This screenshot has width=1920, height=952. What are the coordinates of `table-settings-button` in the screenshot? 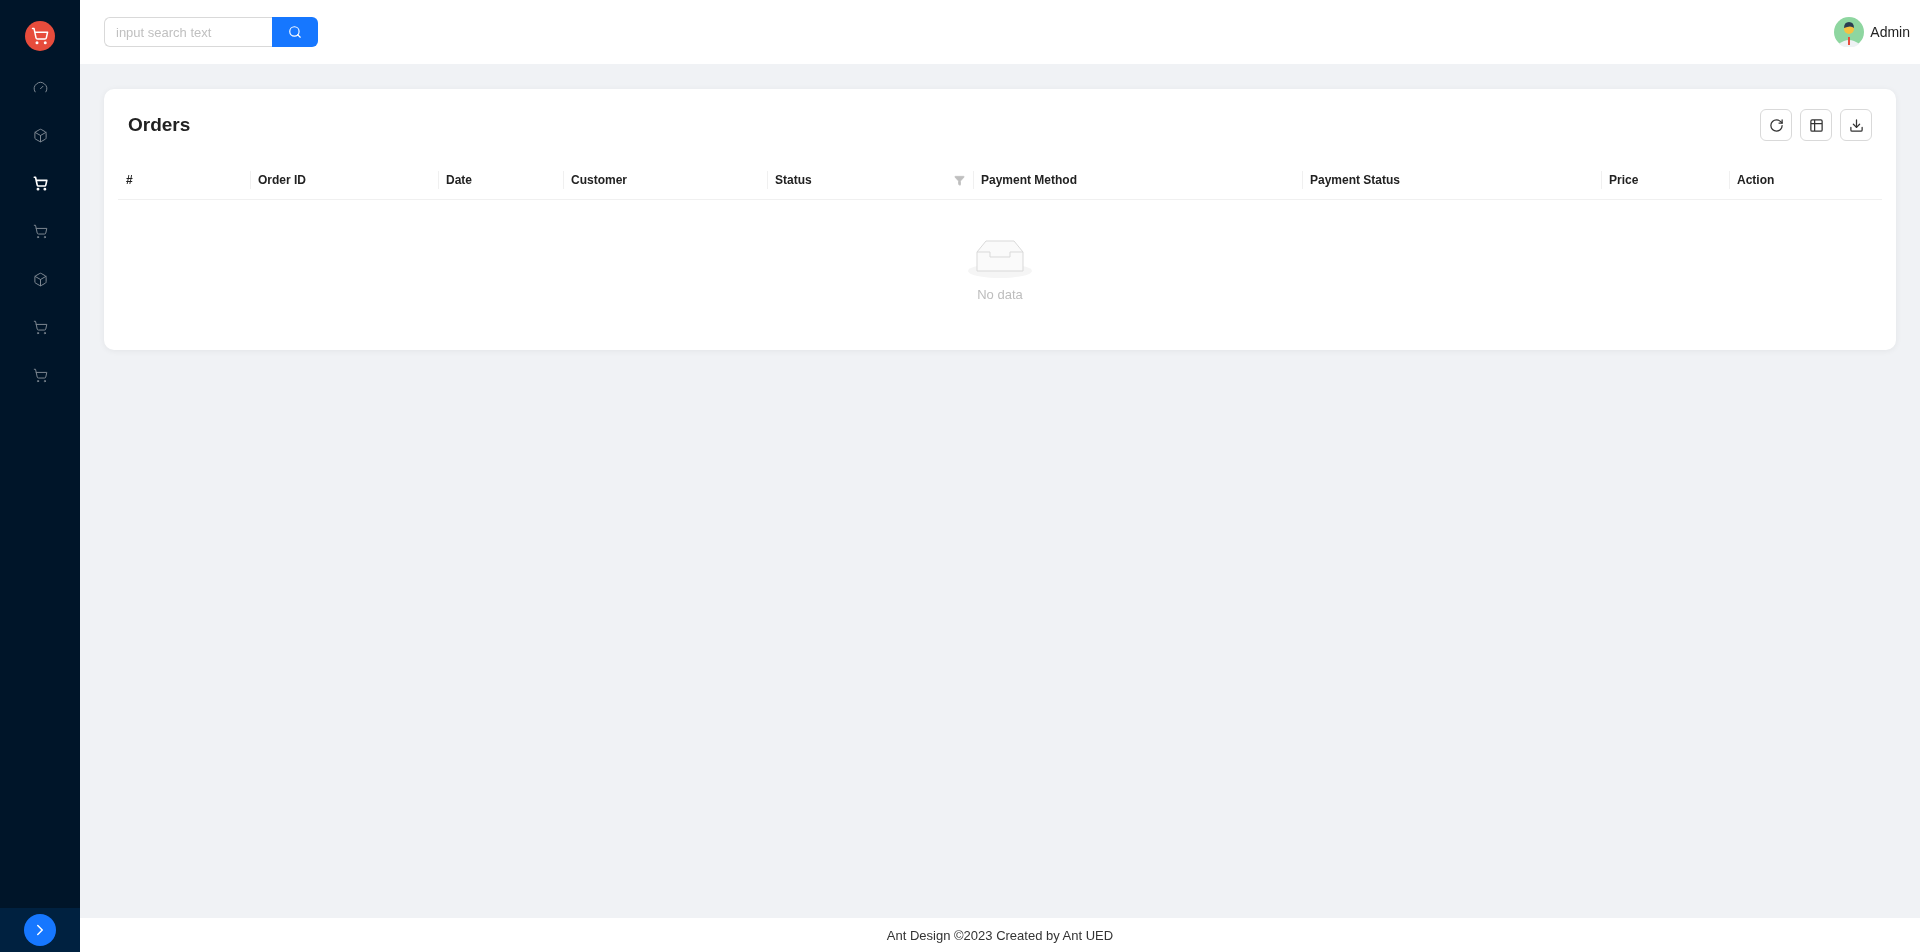 It's located at (1816, 125).